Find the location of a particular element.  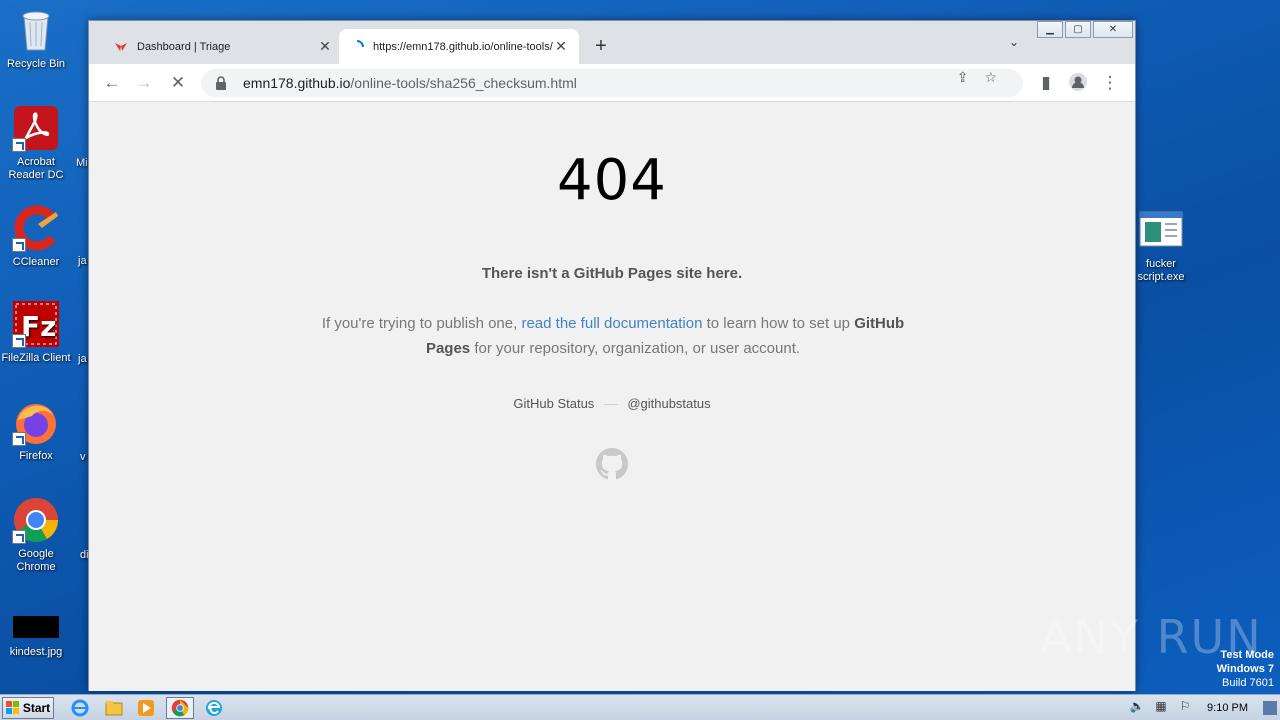

desktop-icon-firefox: Firefox is located at coordinates (37, 430).